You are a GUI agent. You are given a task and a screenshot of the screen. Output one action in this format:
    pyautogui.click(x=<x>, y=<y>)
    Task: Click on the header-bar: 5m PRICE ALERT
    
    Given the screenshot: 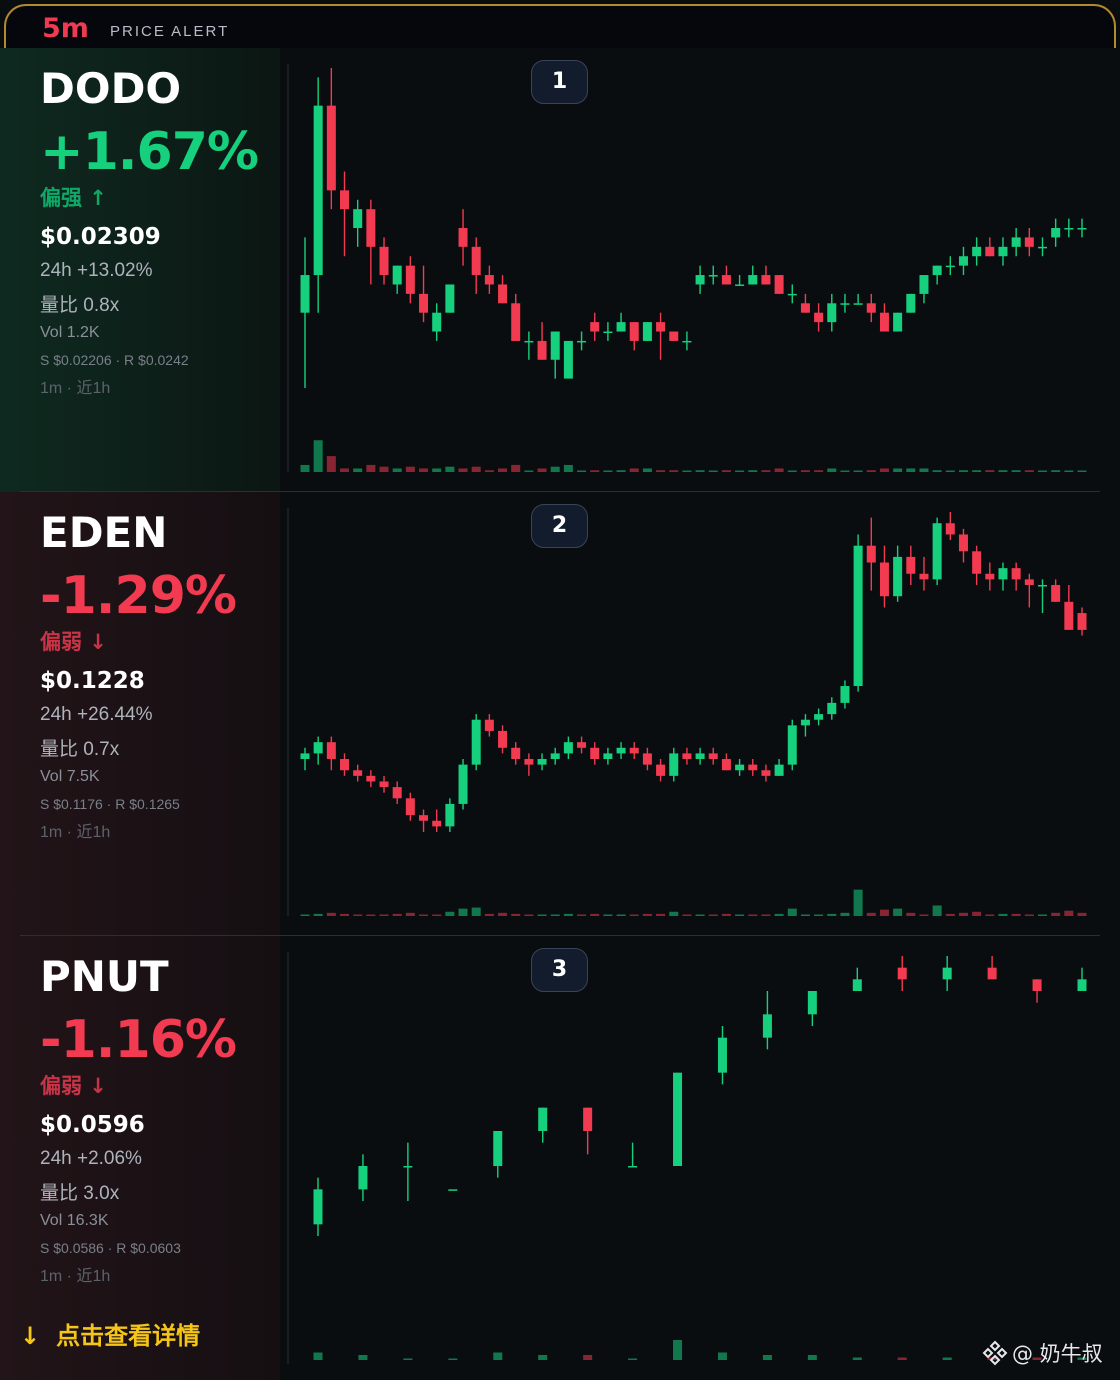 What is the action you would take?
    pyautogui.click(x=560, y=26)
    